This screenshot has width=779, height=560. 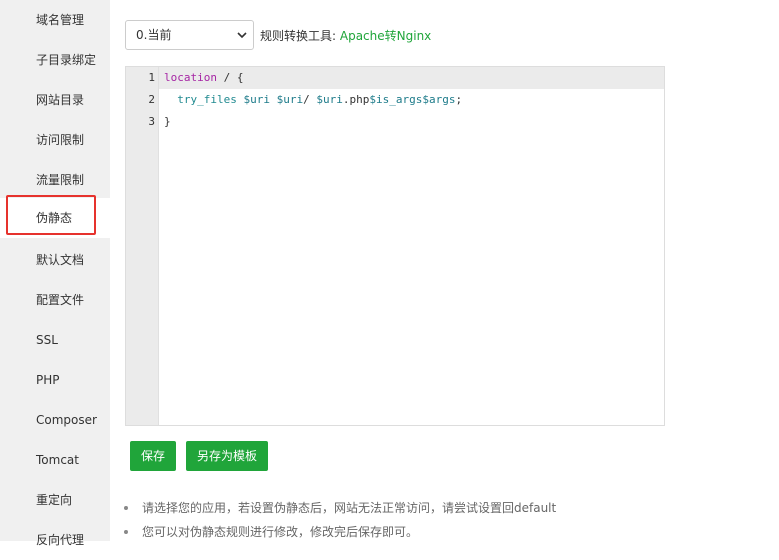 I want to click on sidebar-item-domain-management: 域名管理, so click(x=55, y=20).